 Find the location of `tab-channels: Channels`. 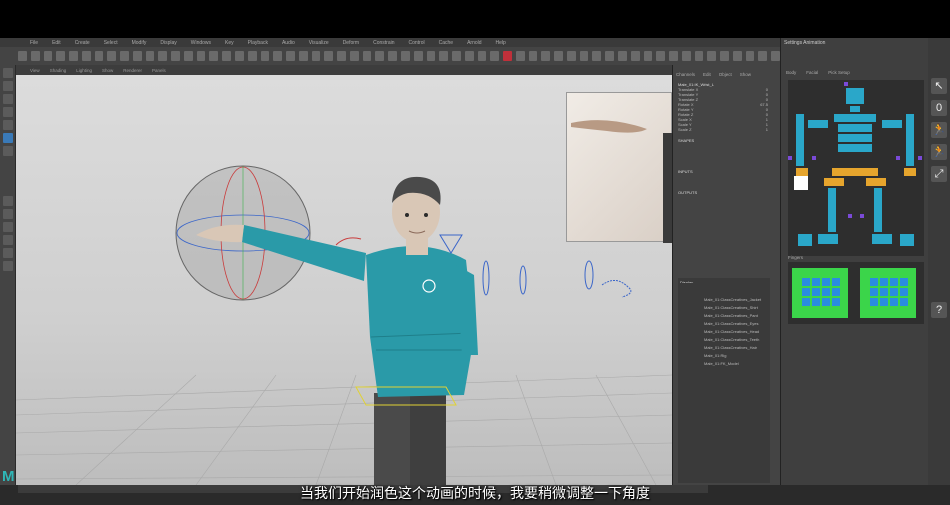

tab-channels: Channels is located at coordinates (685, 74).